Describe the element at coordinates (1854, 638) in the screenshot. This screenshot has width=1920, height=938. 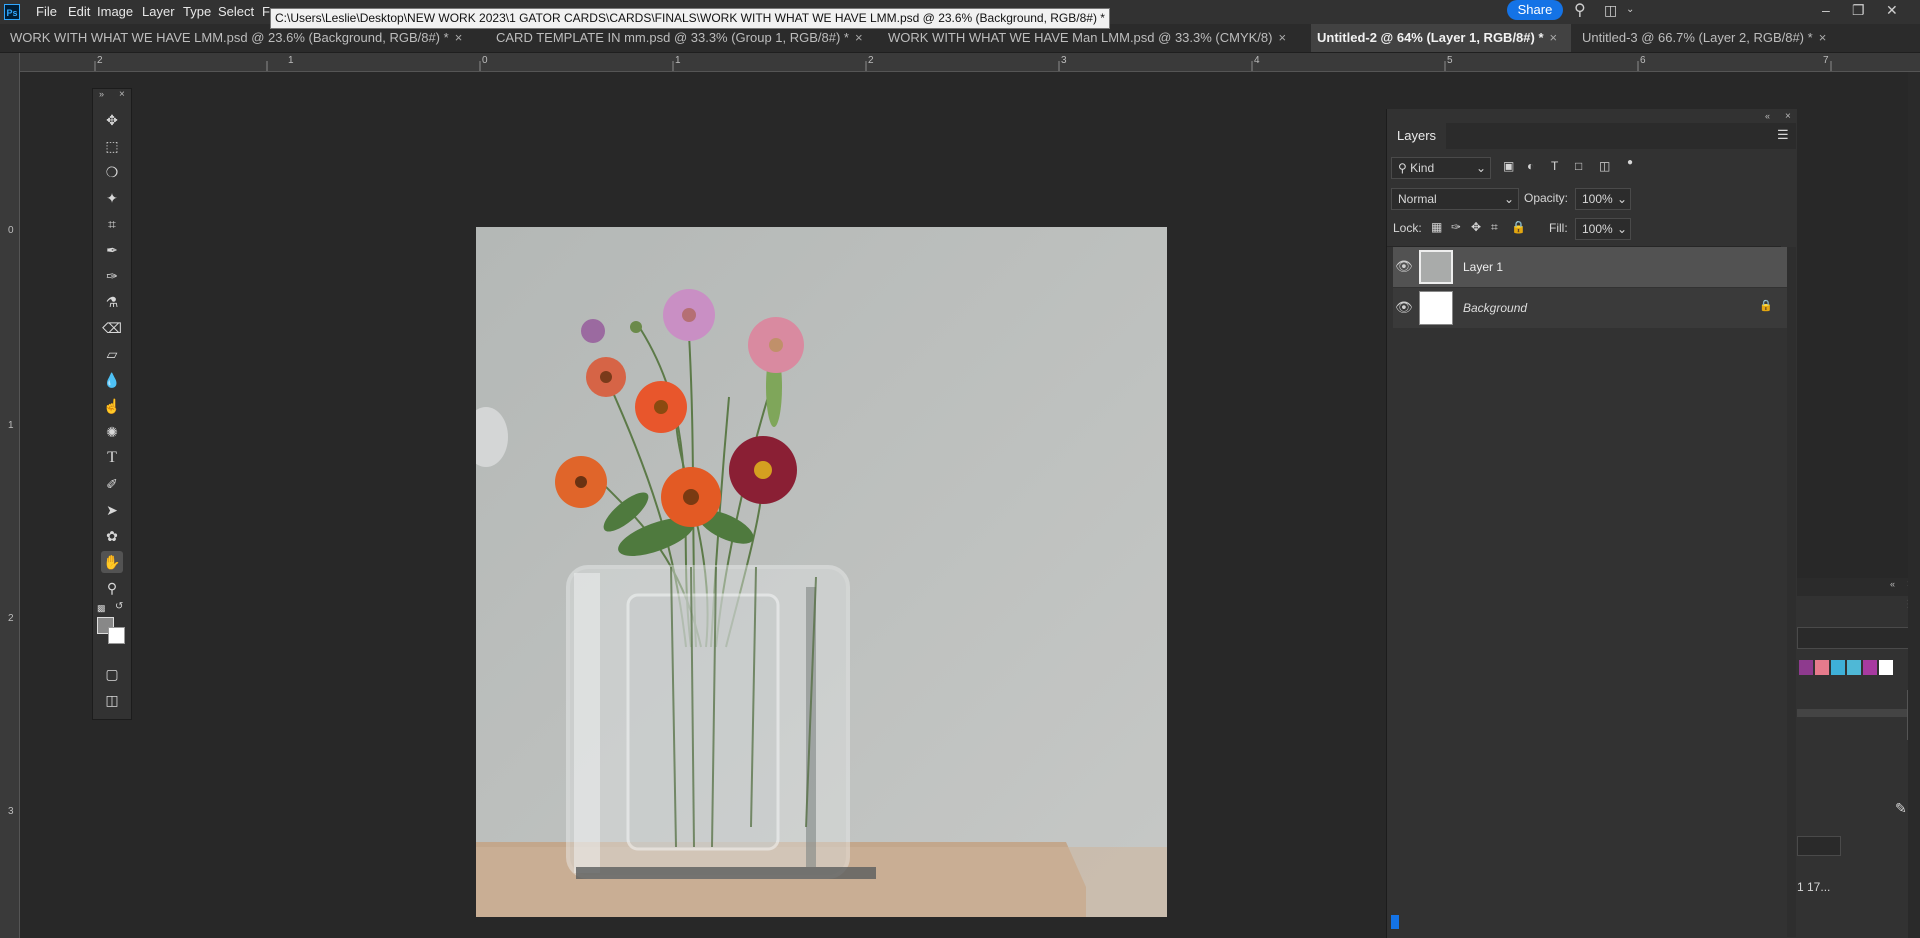
I see `swatch-search-field` at that location.